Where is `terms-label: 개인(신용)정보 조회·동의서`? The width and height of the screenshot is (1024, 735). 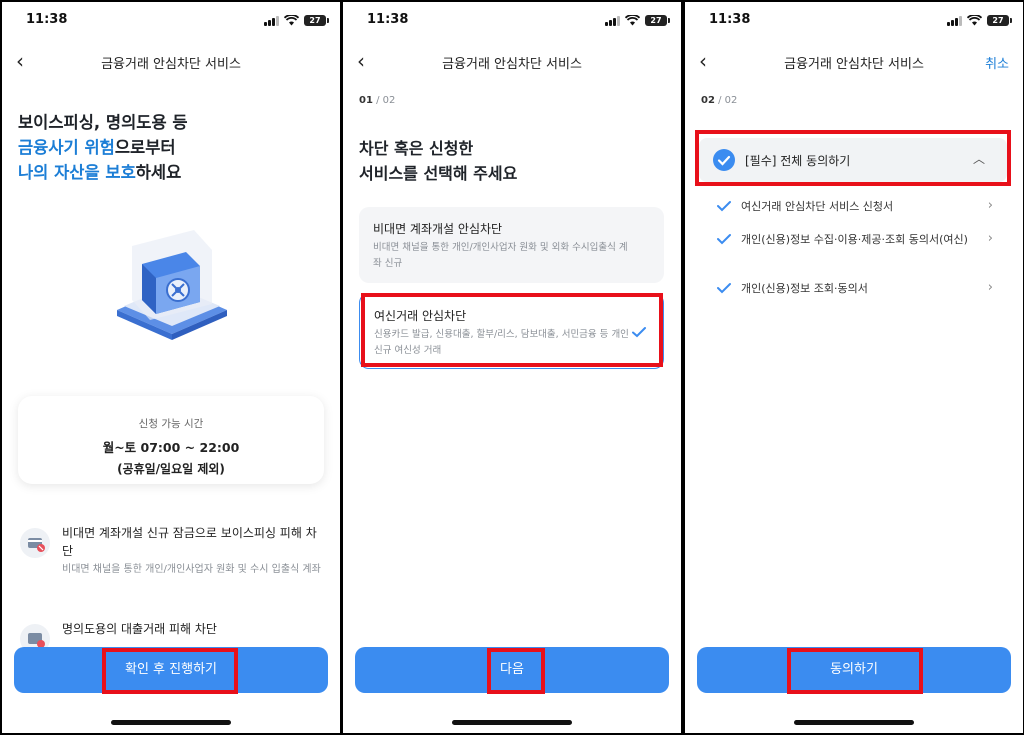
terms-label: 개인(신용)정보 조회·동의서 is located at coordinates (804, 288).